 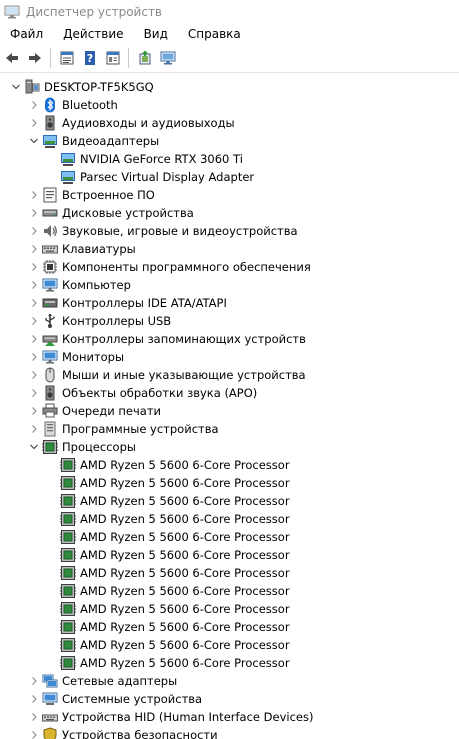 What do you see at coordinates (32, 87) in the screenshot?
I see `computer-icon` at bounding box center [32, 87].